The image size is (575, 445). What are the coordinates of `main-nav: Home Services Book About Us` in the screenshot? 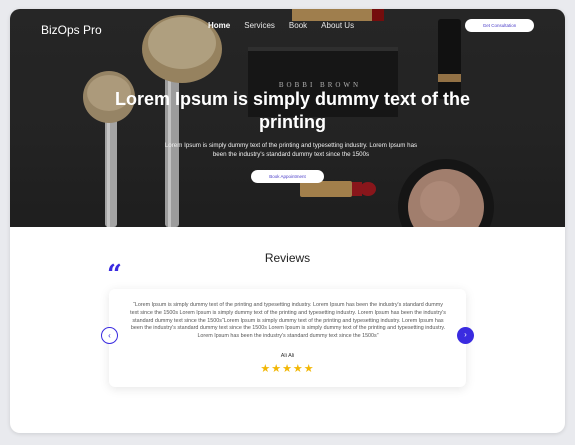 It's located at (288, 25).